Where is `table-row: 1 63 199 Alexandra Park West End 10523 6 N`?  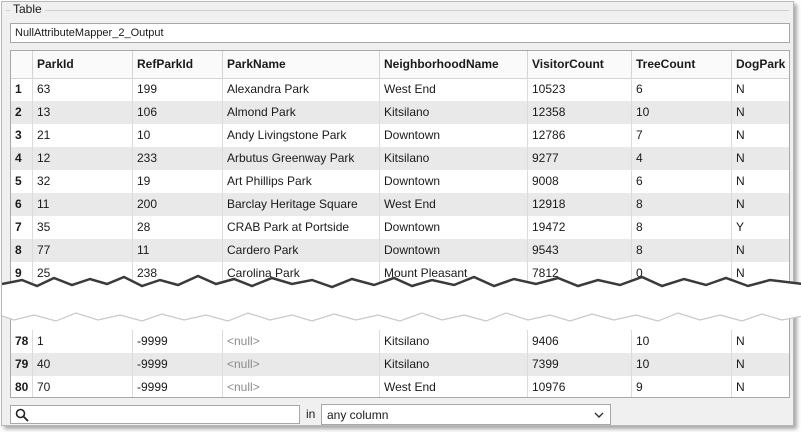 table-row: 1 63 199 Alexandra Park West End 10523 6 N is located at coordinates (400, 89).